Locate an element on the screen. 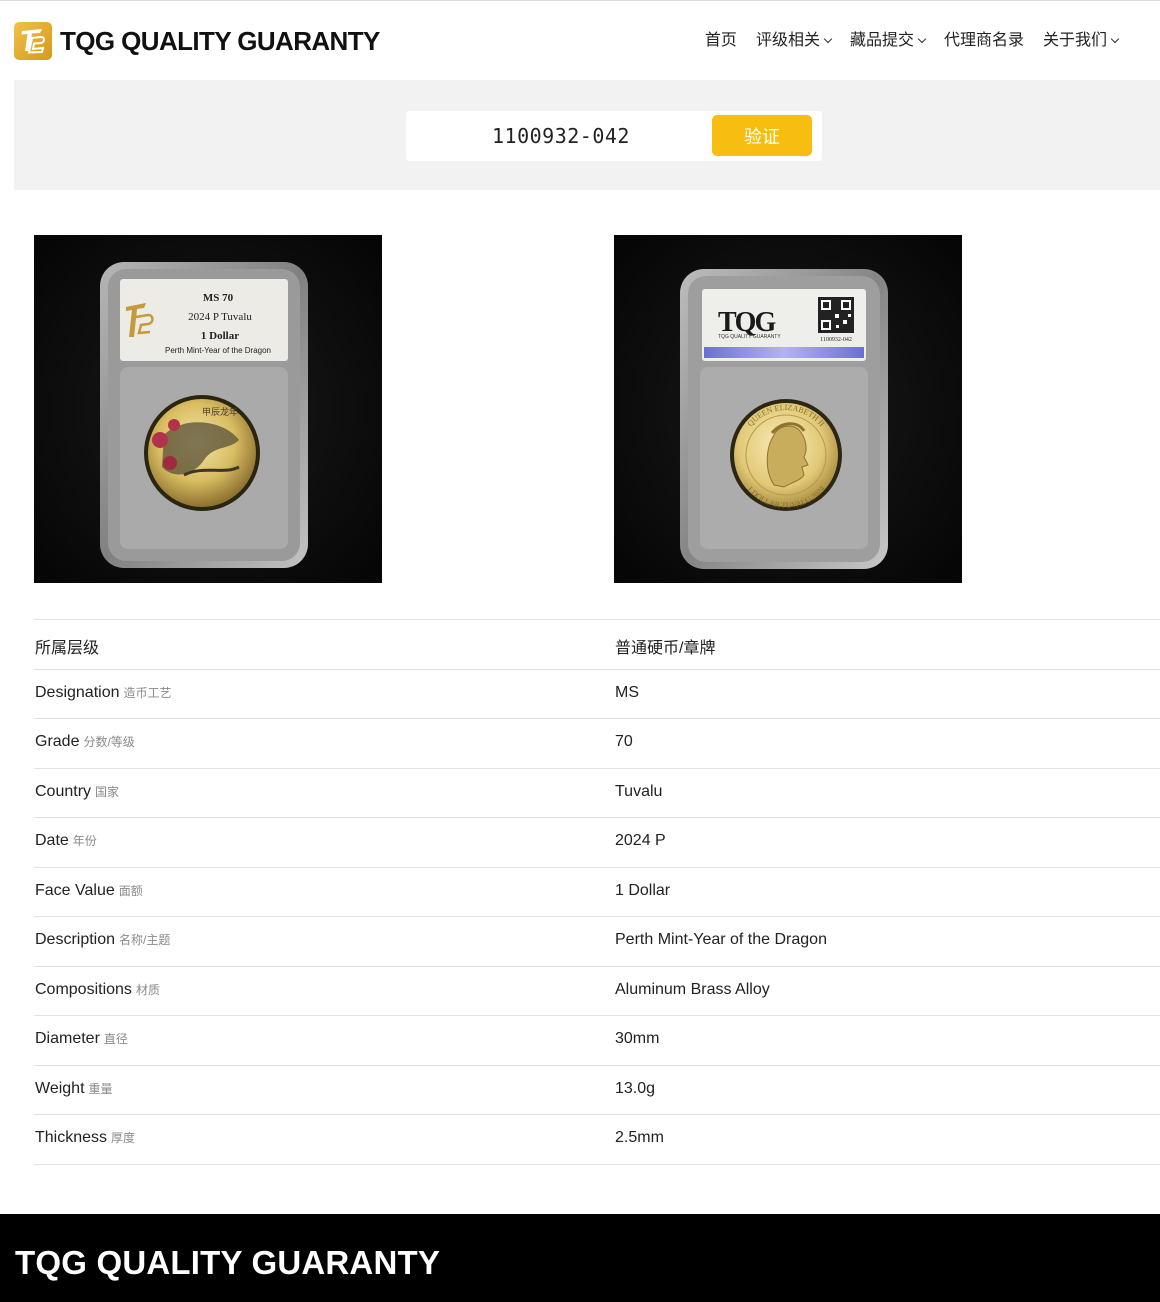 The height and width of the screenshot is (1302, 1160). spec-value: 70 is located at coordinates (624, 741).